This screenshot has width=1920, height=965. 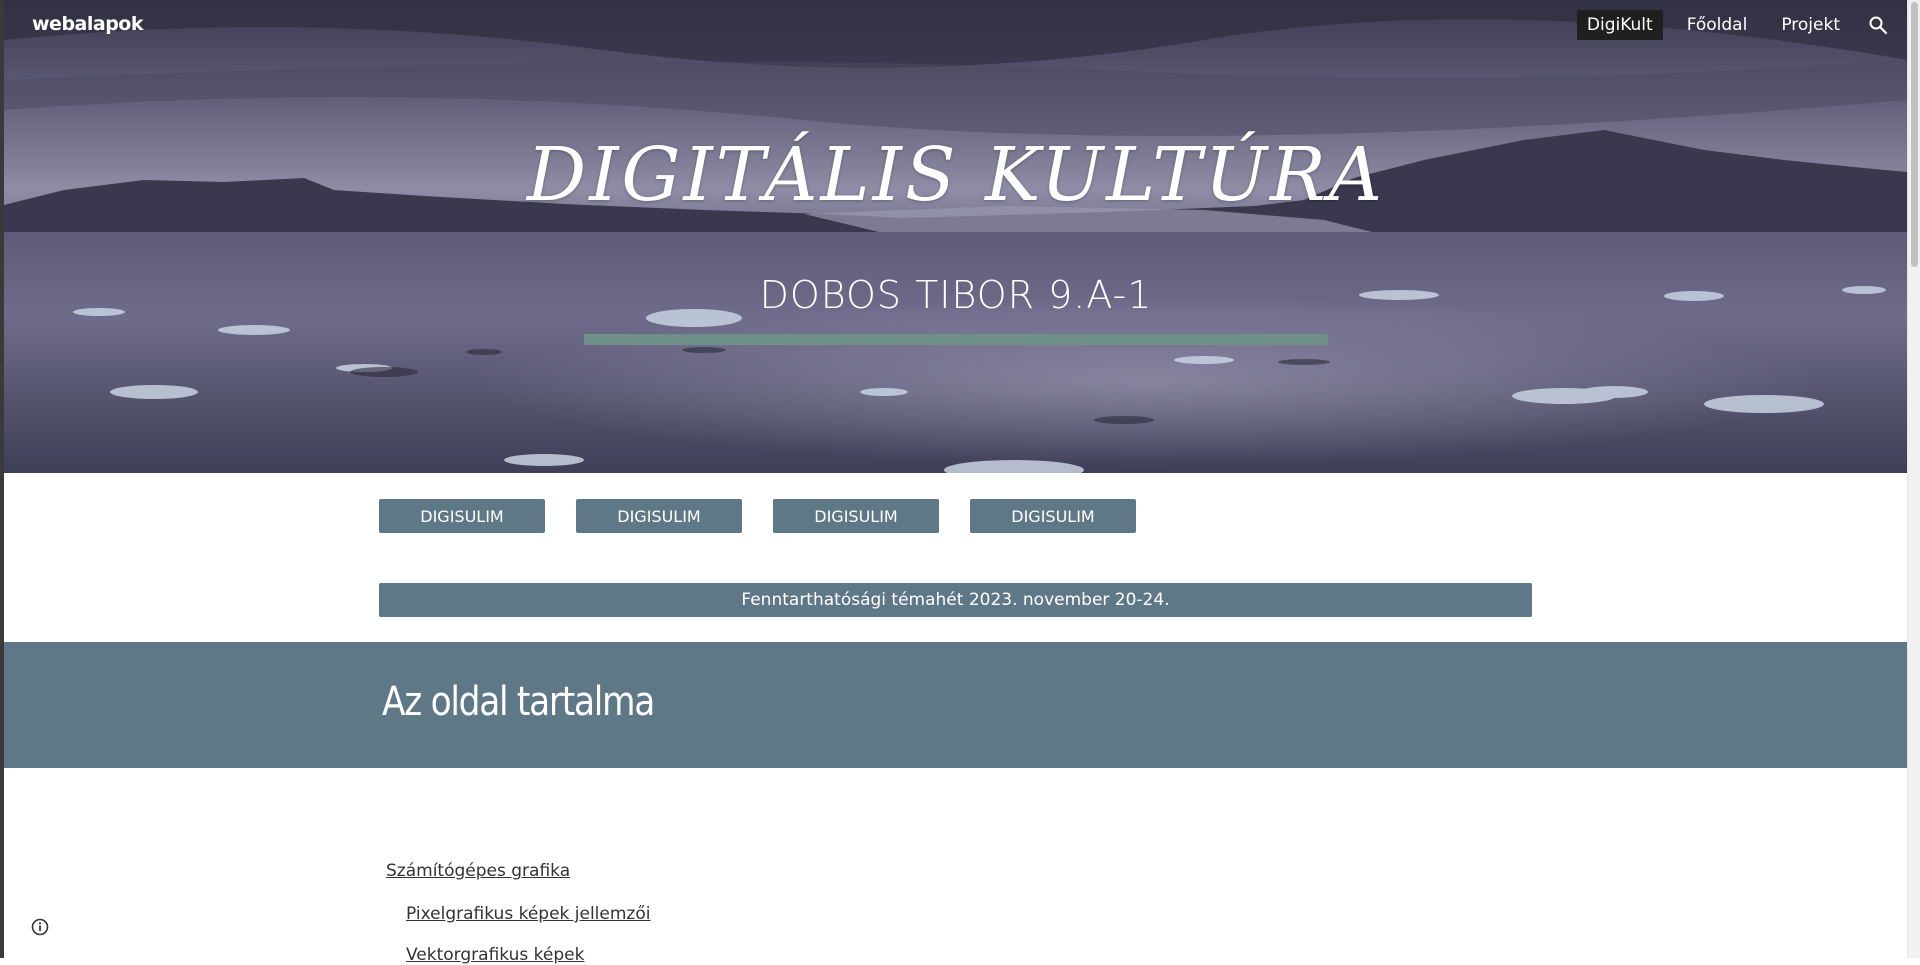 I want to click on search-icon, so click(x=1878, y=25).